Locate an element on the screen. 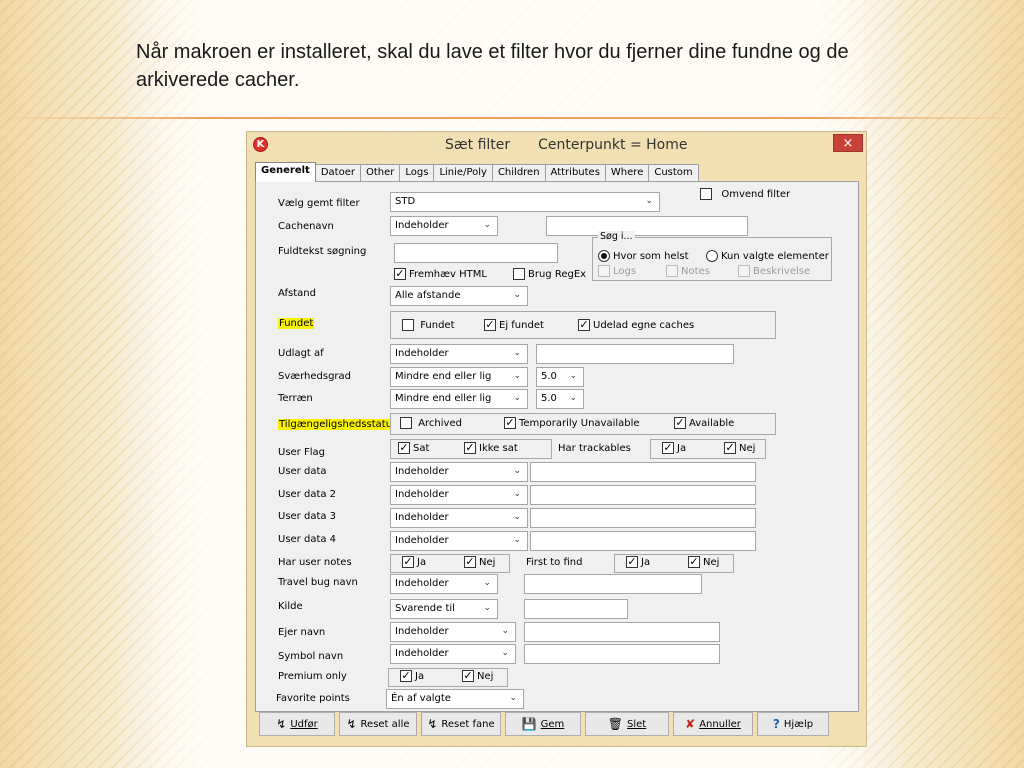 Image resolution: width=1024 pixels, height=768 pixels. user-notes-yes-checkbox: ✓ Ja is located at coordinates (414, 562).